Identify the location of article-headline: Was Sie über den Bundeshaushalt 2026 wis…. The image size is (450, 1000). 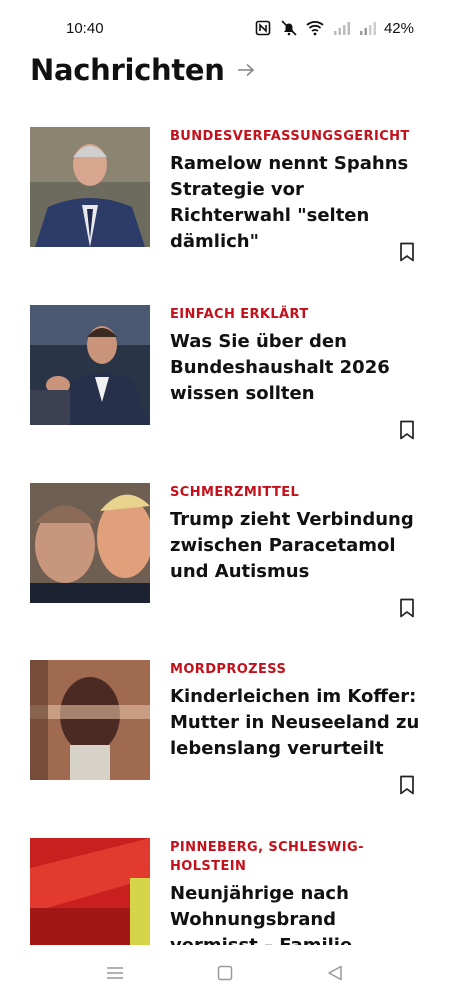
(295, 368).